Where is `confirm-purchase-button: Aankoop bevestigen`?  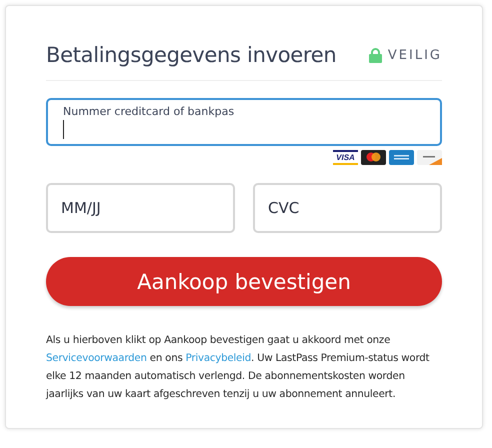 confirm-purchase-button: Aankoop bevestigen is located at coordinates (244, 281).